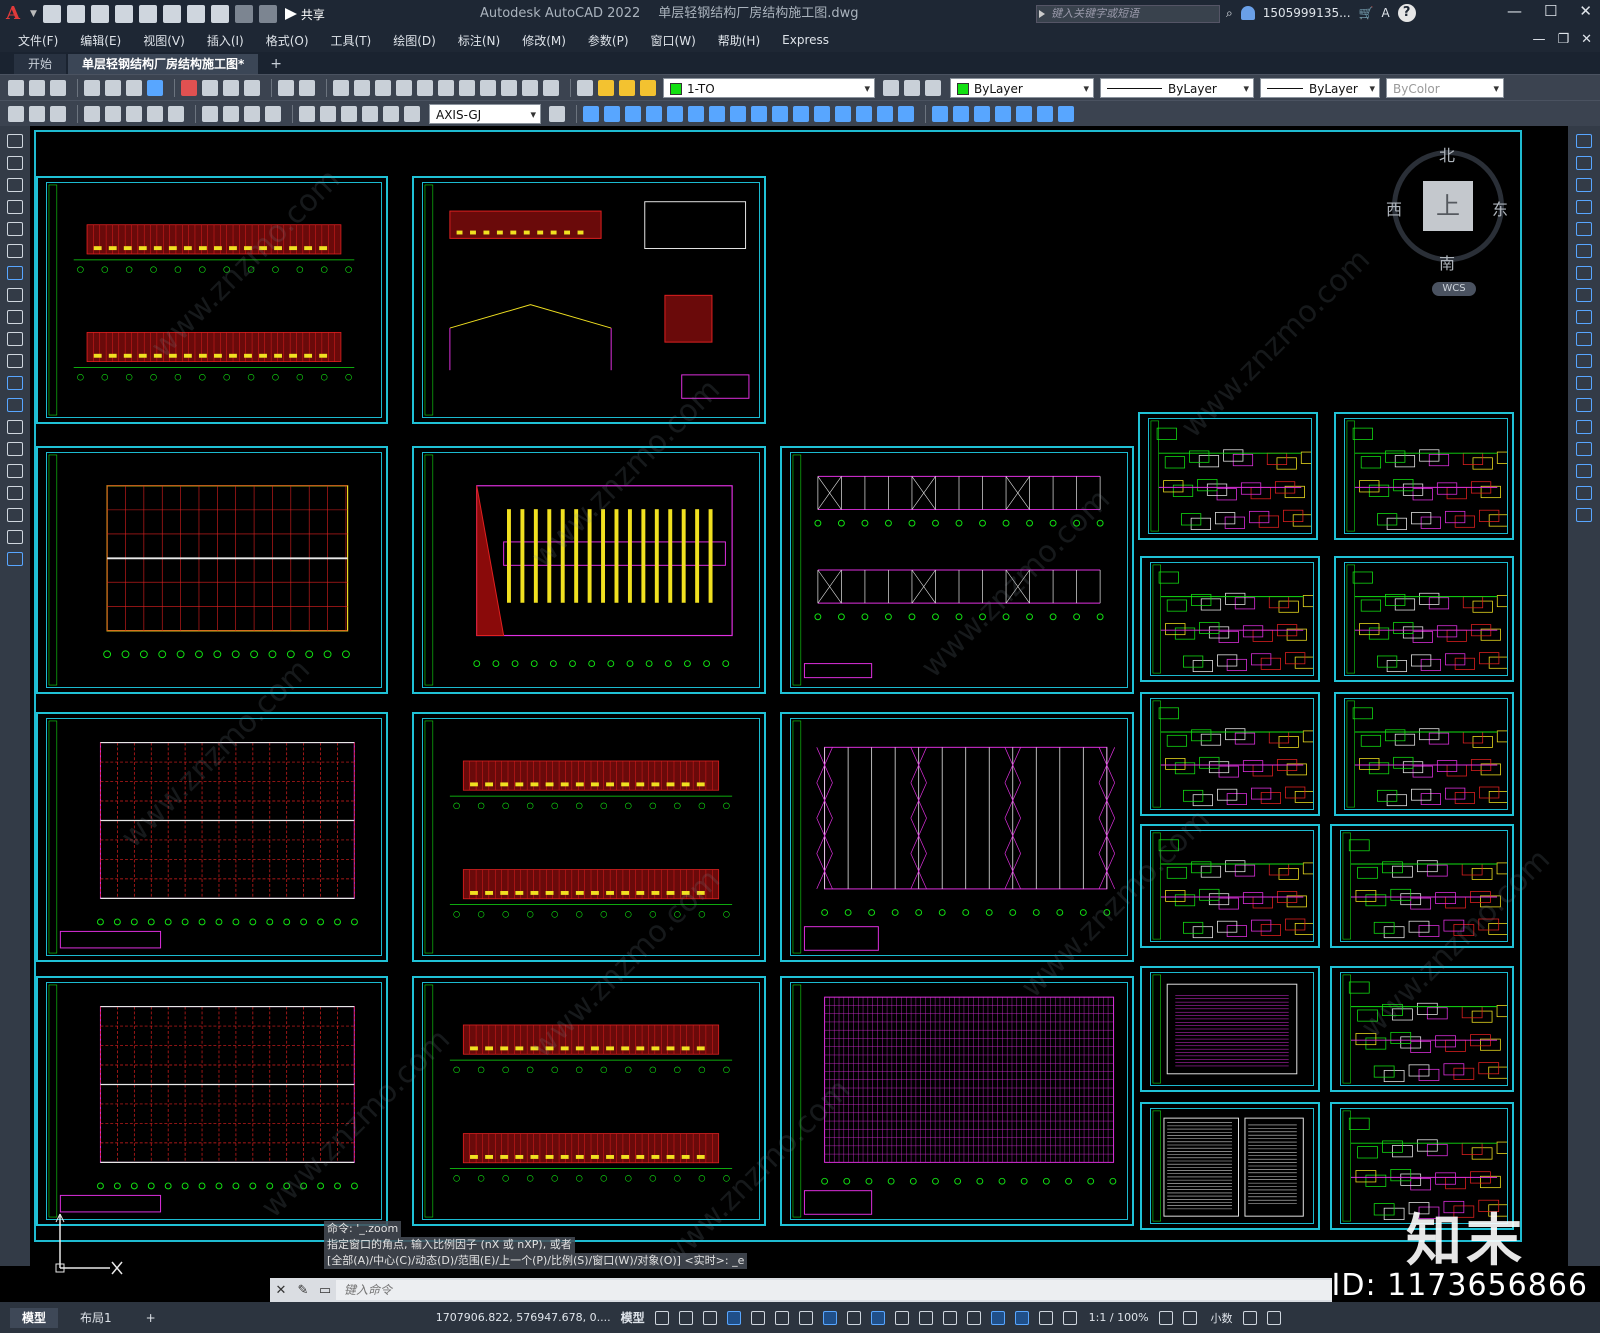 The width and height of the screenshot is (1600, 1333). What do you see at coordinates (1024, 113) in the screenshot?
I see `hatch-to-back-icon` at bounding box center [1024, 113].